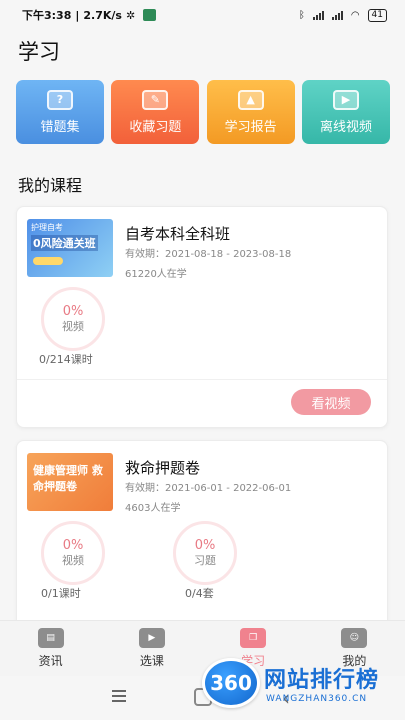 This screenshot has height=720, width=405. I want to click on progress-count: 0/4套, so click(199, 593).